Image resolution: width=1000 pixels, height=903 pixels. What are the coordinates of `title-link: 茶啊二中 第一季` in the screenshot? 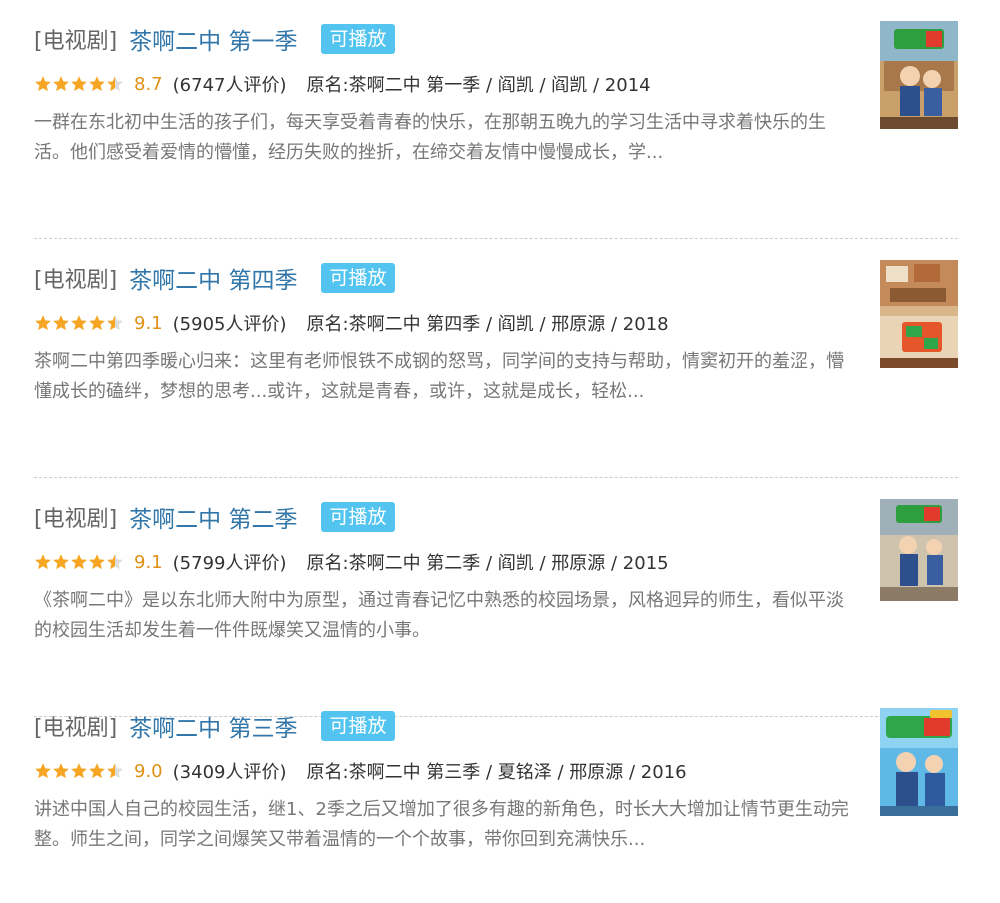 It's located at (213, 39).